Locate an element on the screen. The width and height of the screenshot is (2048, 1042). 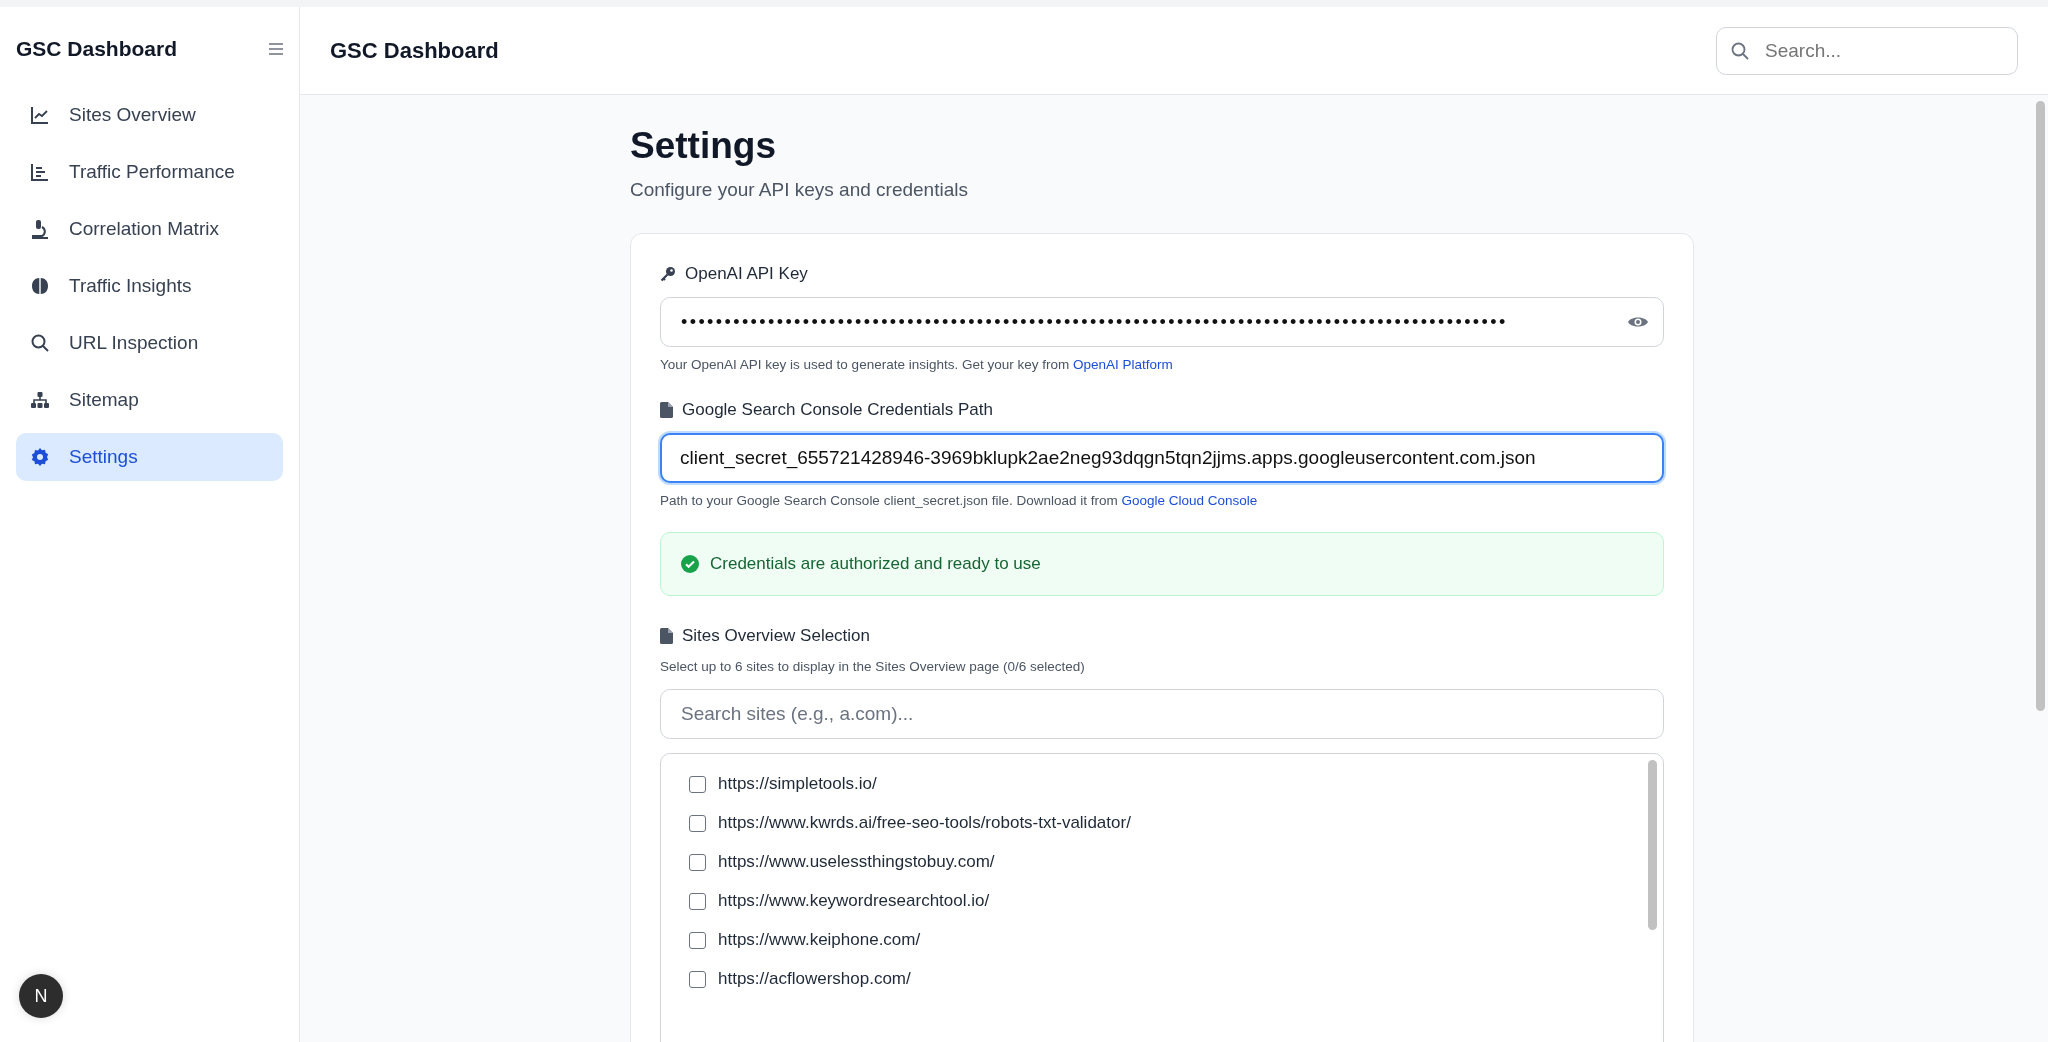
page-subtitle: Configure your API keys and credentials is located at coordinates (799, 190).